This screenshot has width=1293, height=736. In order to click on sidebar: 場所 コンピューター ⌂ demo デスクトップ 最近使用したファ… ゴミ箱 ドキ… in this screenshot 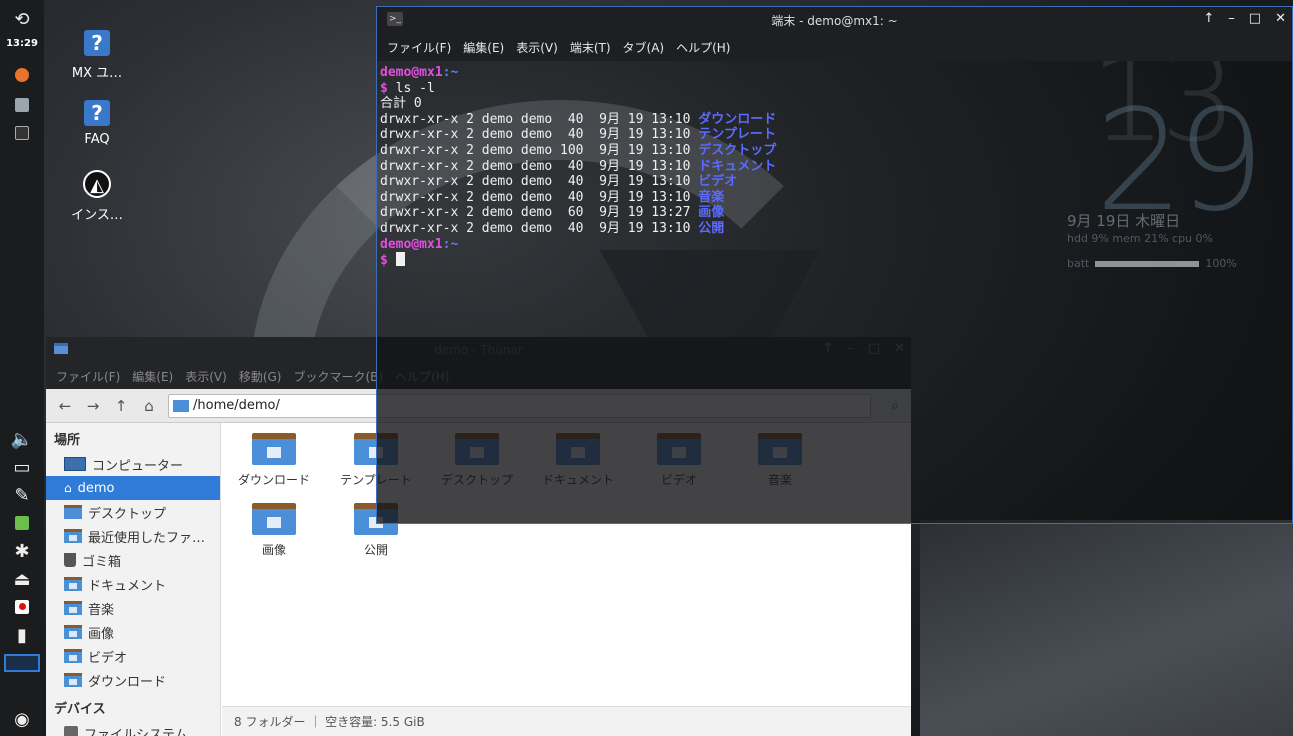, I will do `click(133, 579)`.